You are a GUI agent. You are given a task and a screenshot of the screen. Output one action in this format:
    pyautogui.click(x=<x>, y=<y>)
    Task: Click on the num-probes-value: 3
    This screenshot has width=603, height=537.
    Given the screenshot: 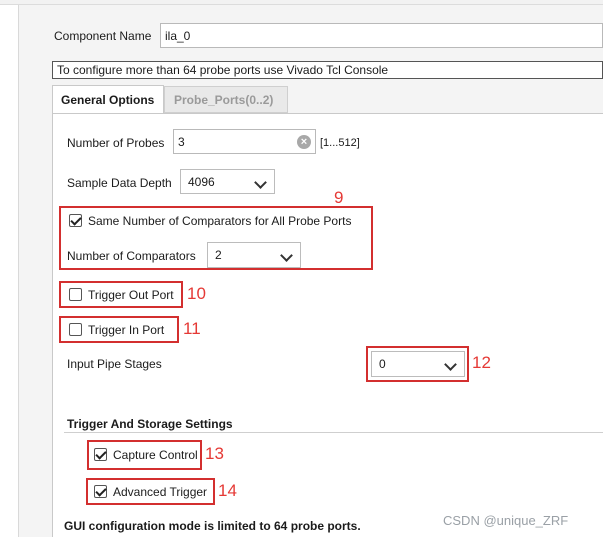 What is the action you would take?
    pyautogui.click(x=181, y=142)
    